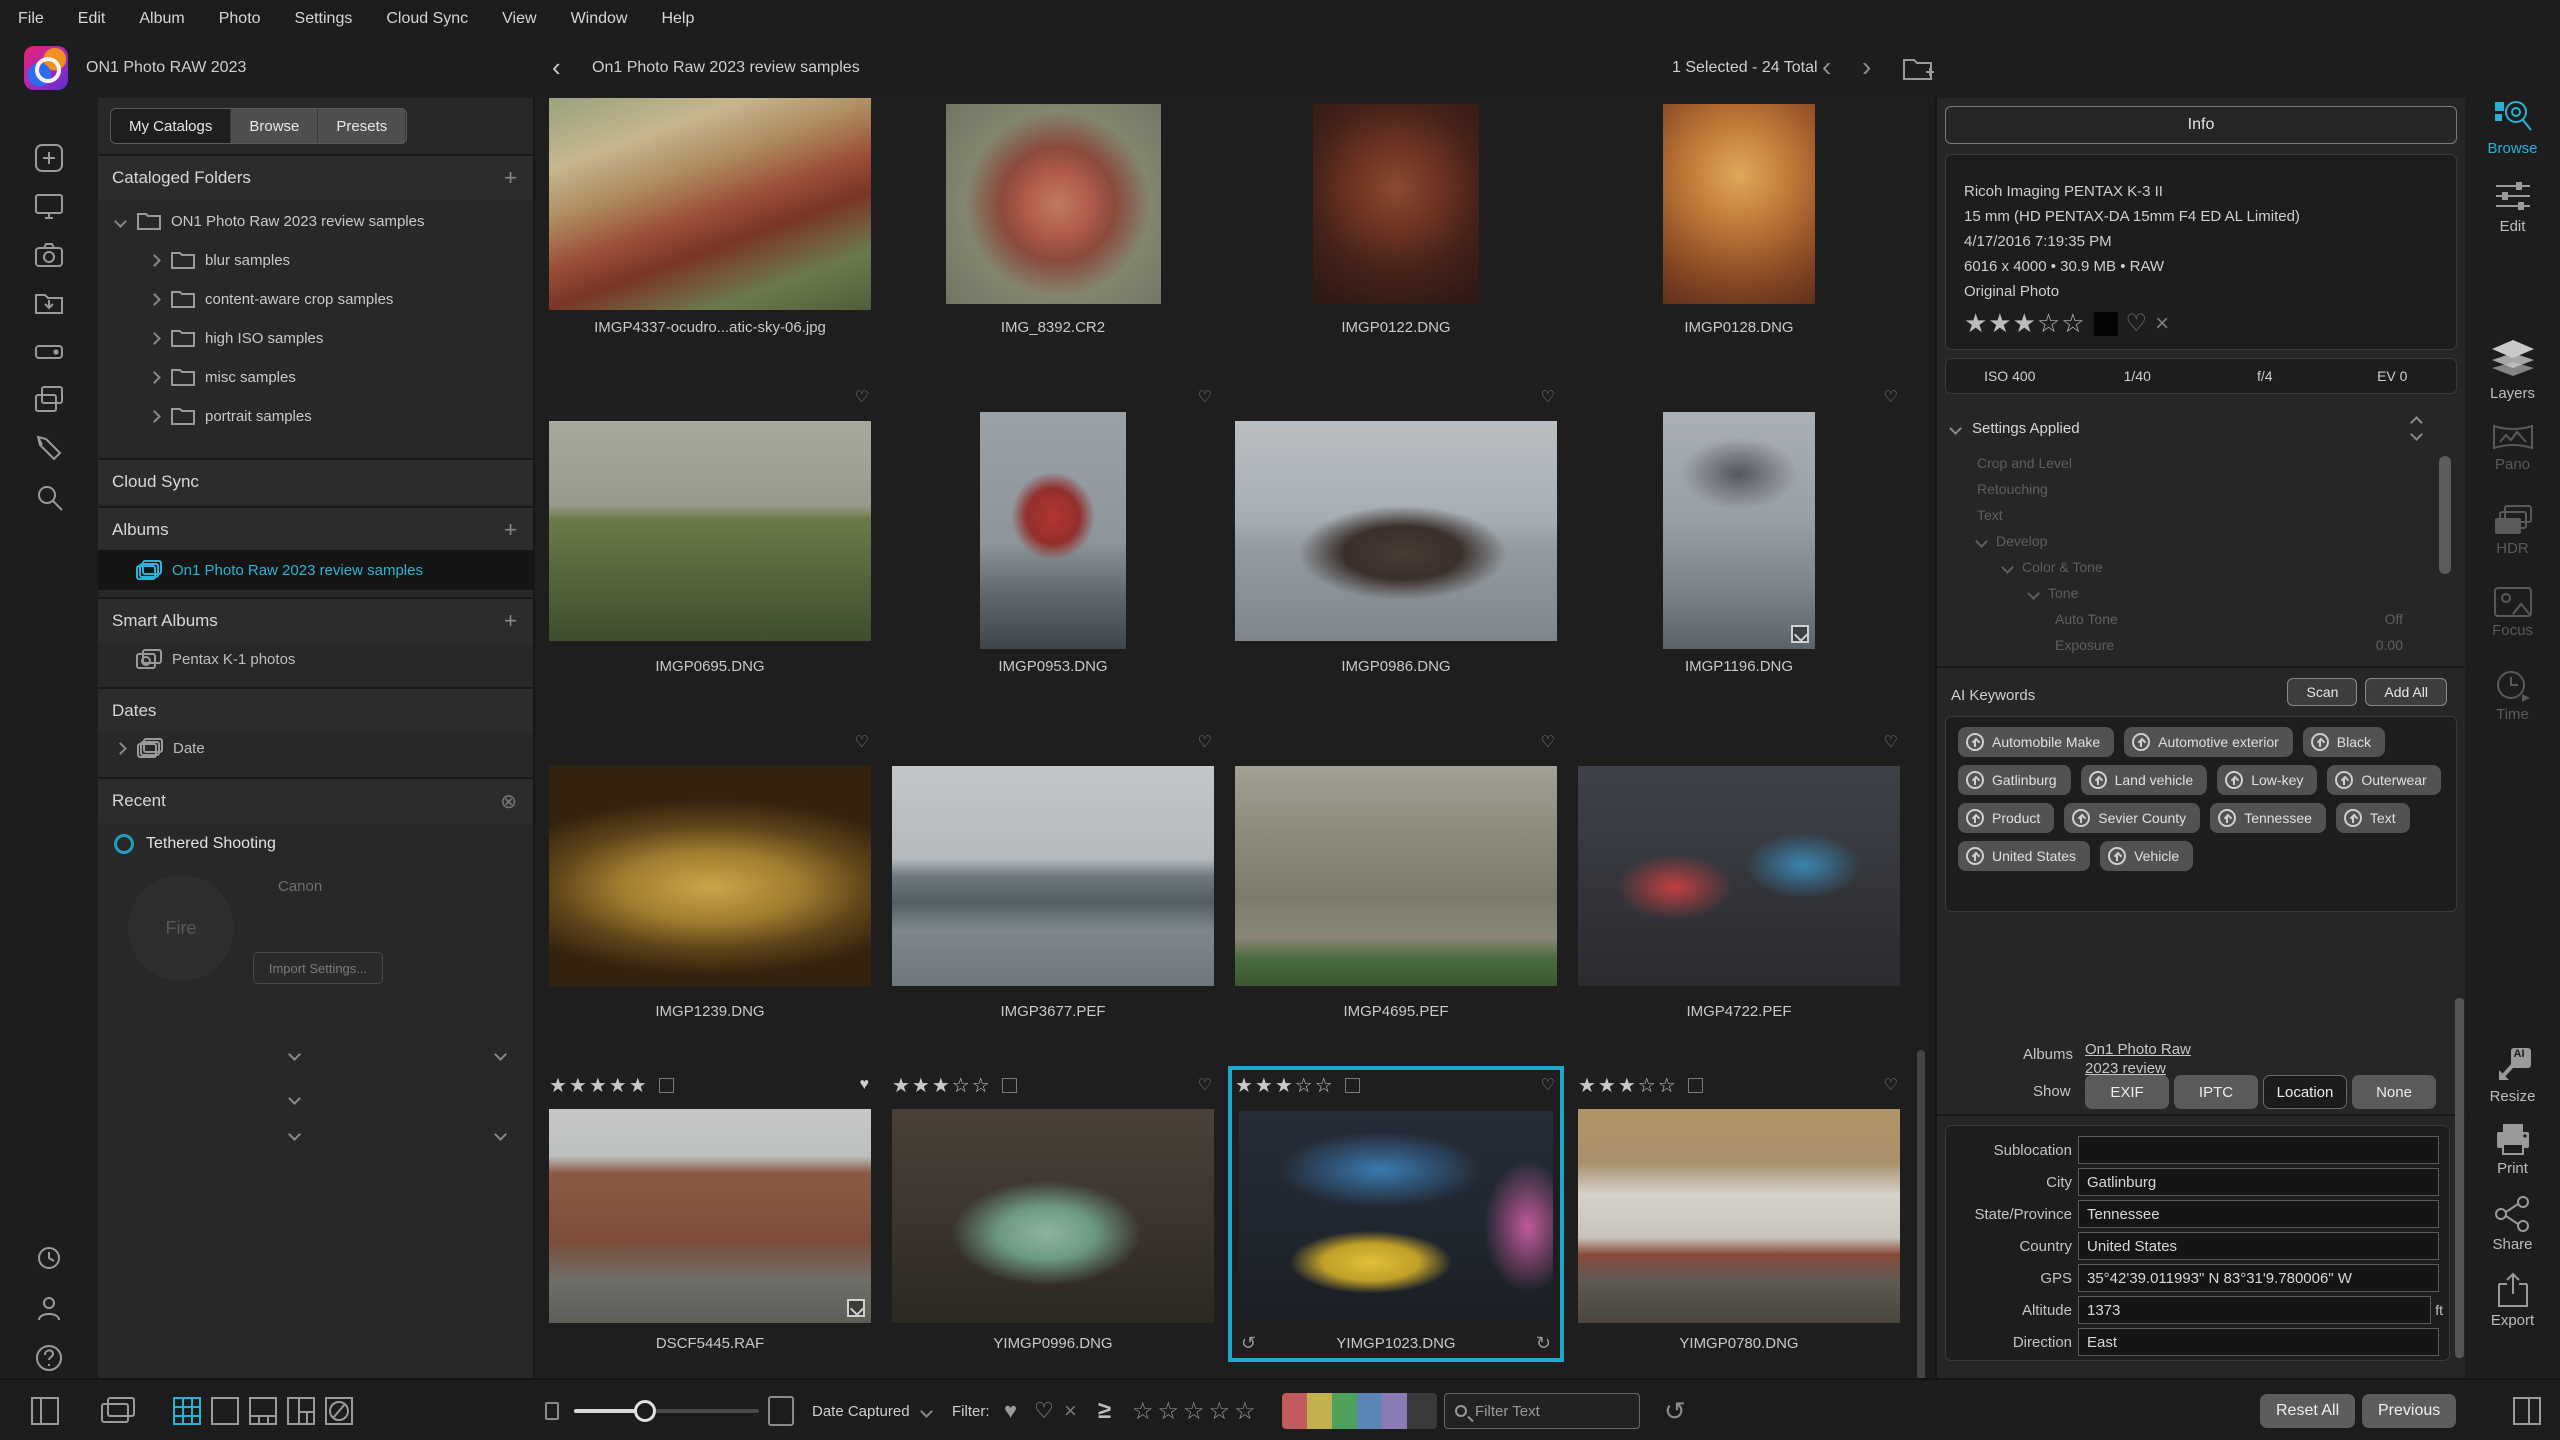  What do you see at coordinates (942, 1085) in the screenshot?
I see `star-rating: ★★★☆☆` at bounding box center [942, 1085].